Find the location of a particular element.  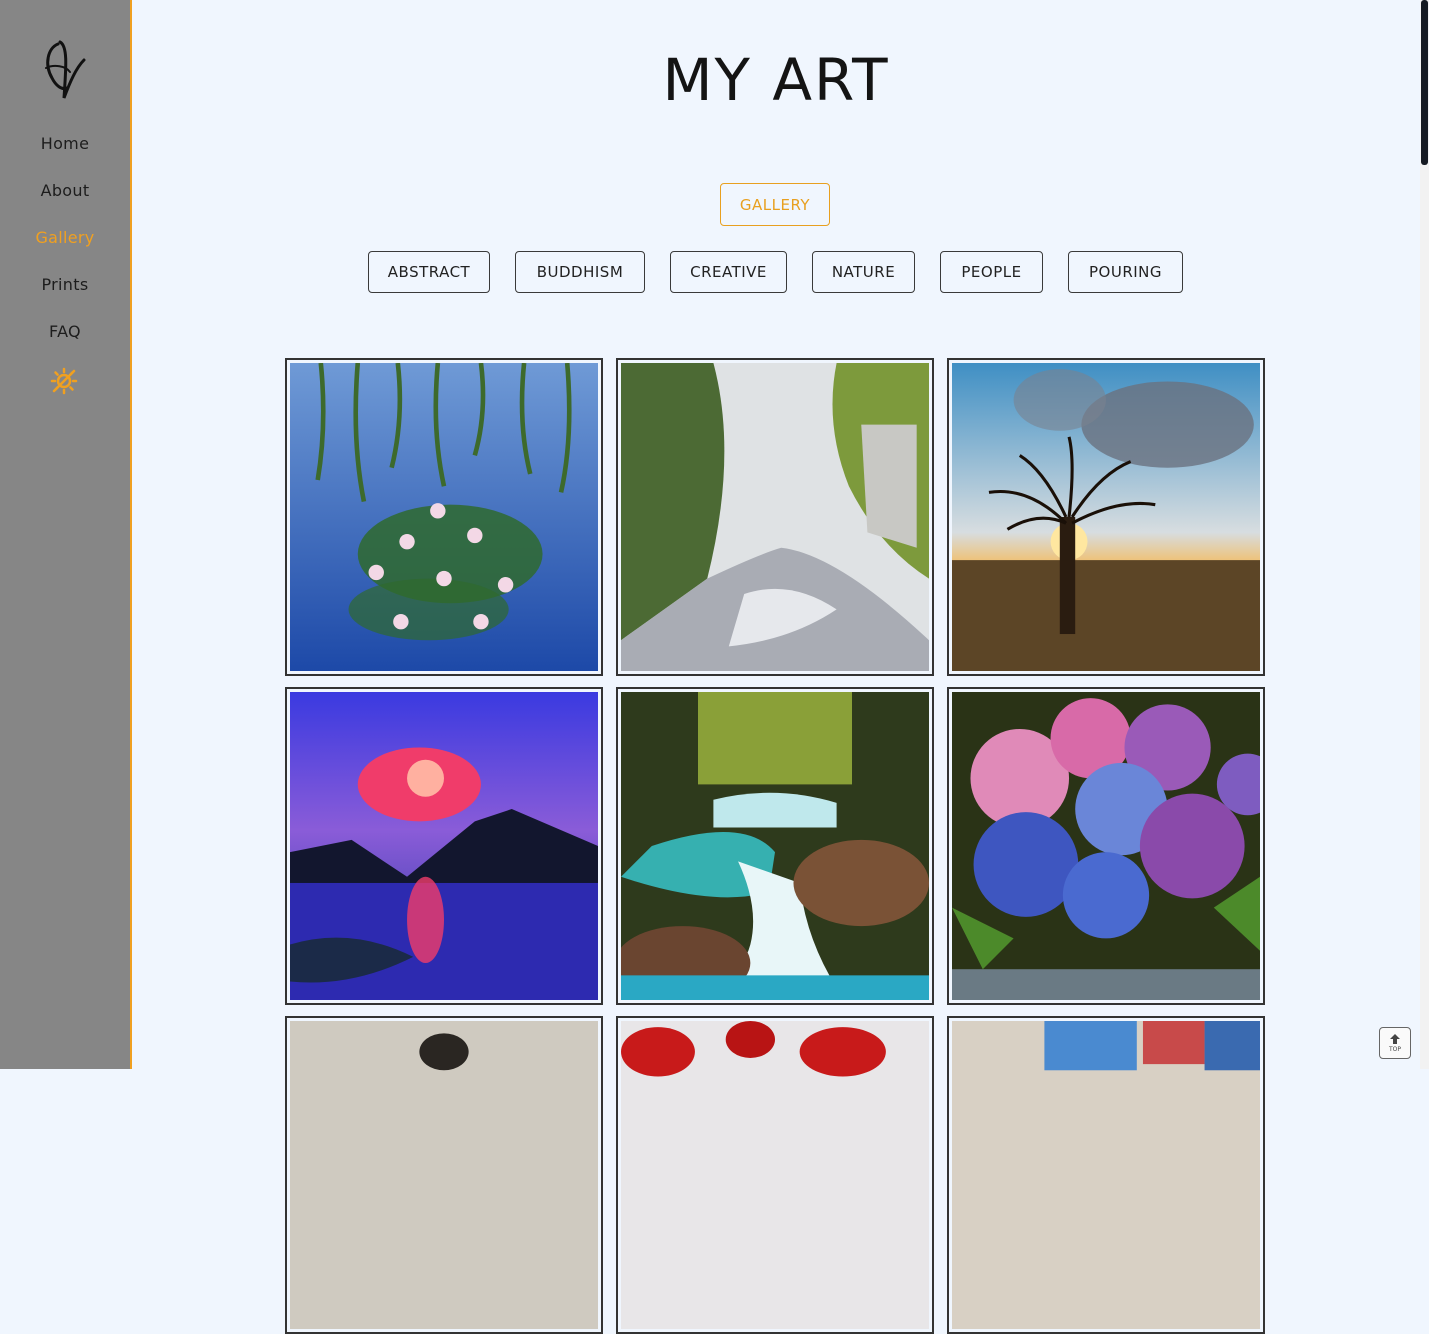

filter-buddhism: BUDDHISM is located at coordinates (580, 272).